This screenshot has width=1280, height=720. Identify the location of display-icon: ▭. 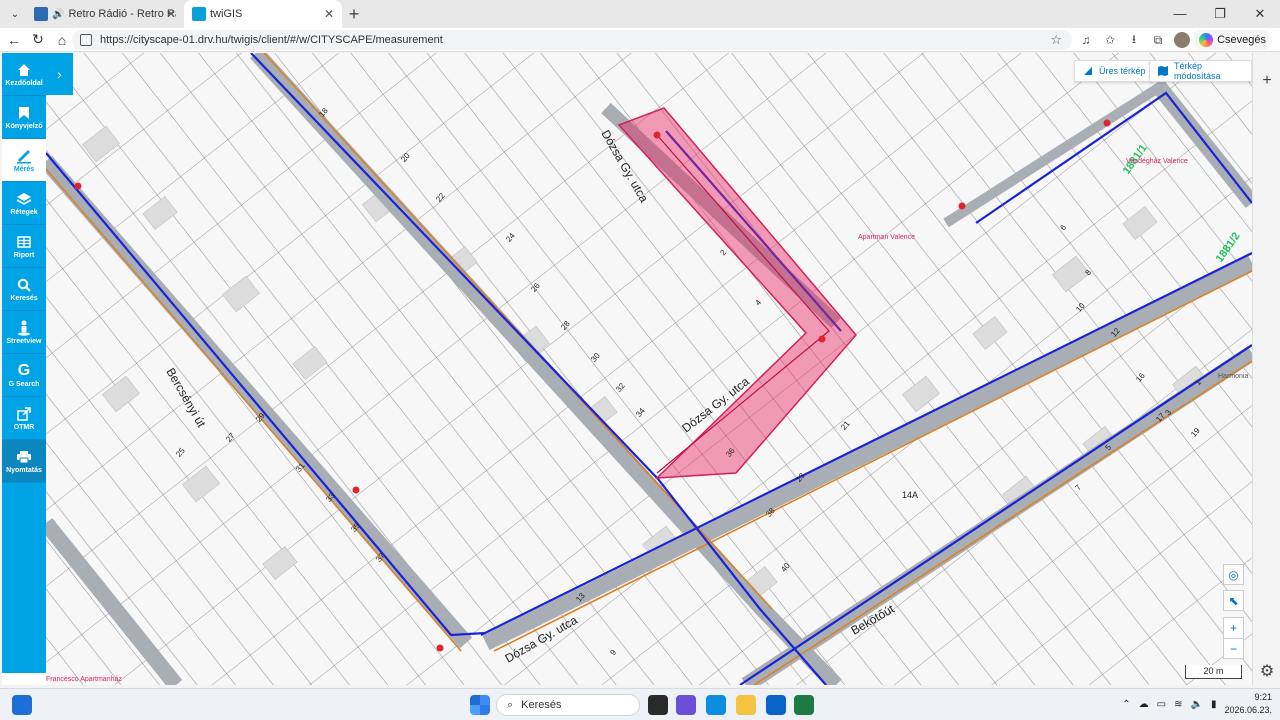
(1161, 704).